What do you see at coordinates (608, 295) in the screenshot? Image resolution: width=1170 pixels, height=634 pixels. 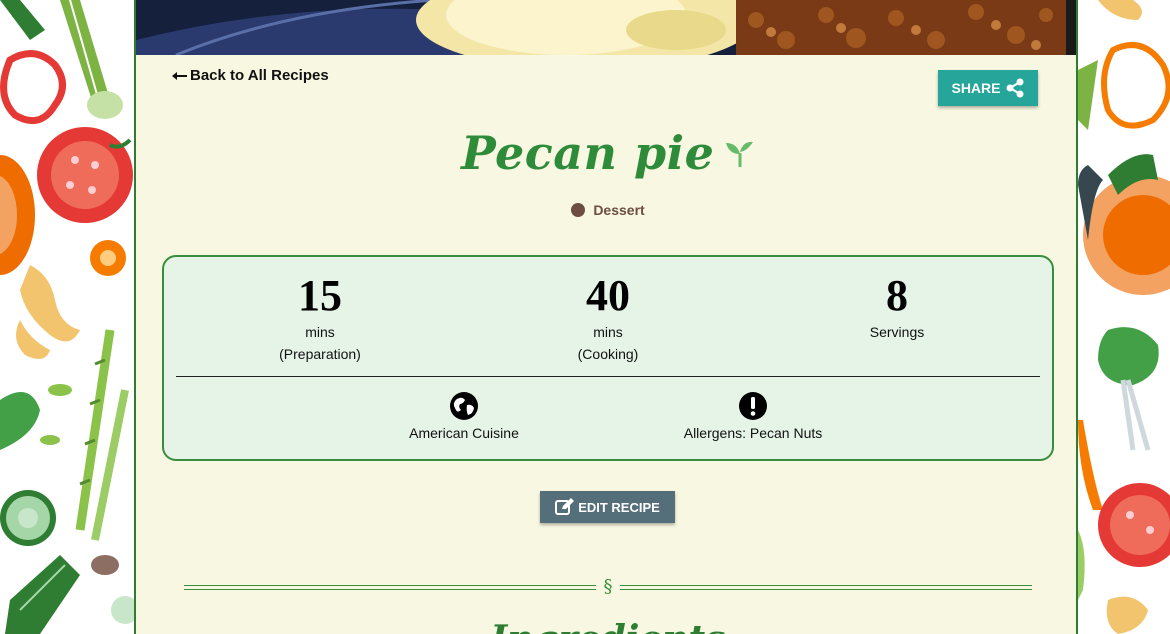 I see `cook-time-value: 40` at bounding box center [608, 295].